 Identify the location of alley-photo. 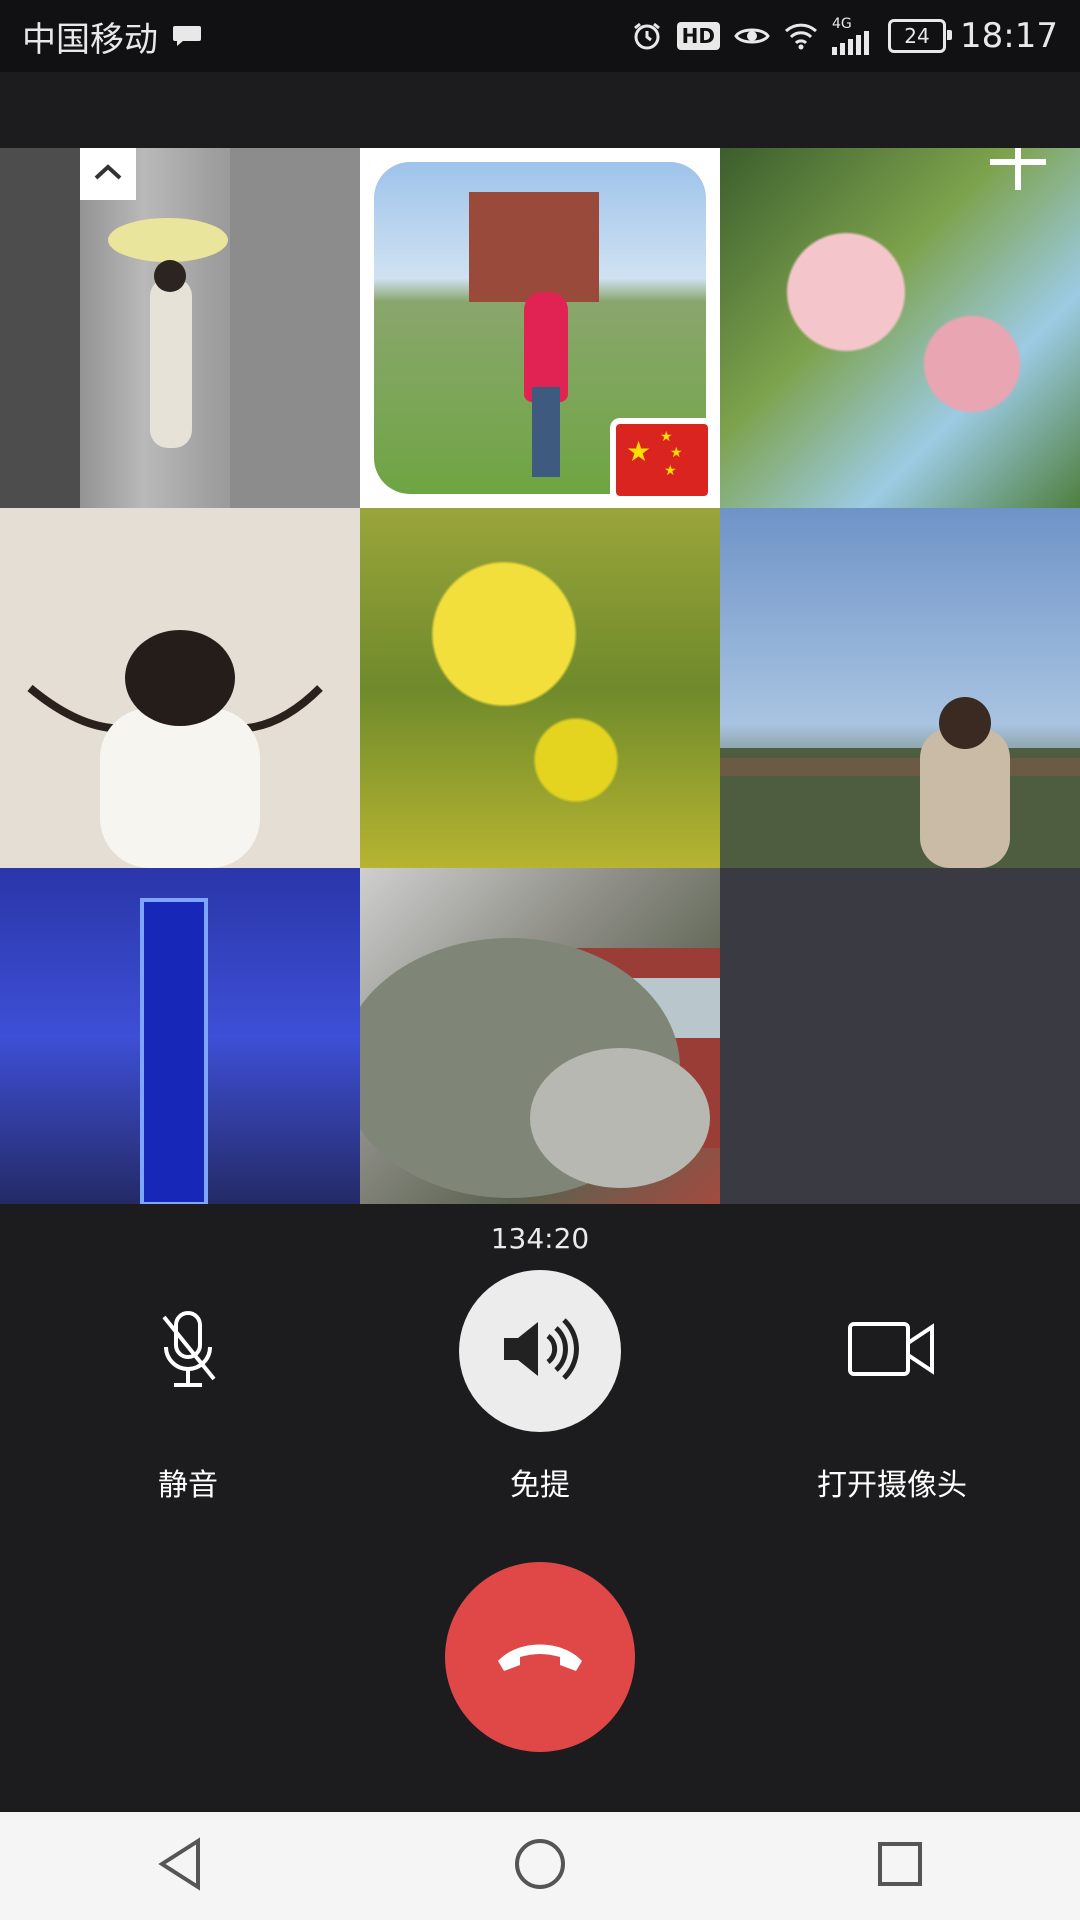
(180, 328).